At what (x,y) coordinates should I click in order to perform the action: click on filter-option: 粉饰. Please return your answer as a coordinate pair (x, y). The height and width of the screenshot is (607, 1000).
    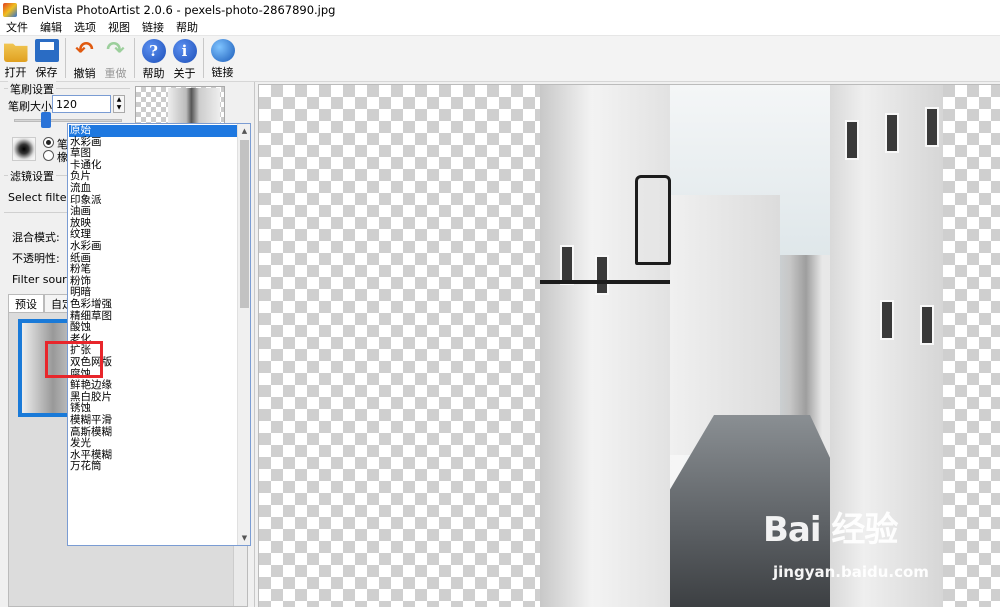
    Looking at the image, I should click on (153, 281).